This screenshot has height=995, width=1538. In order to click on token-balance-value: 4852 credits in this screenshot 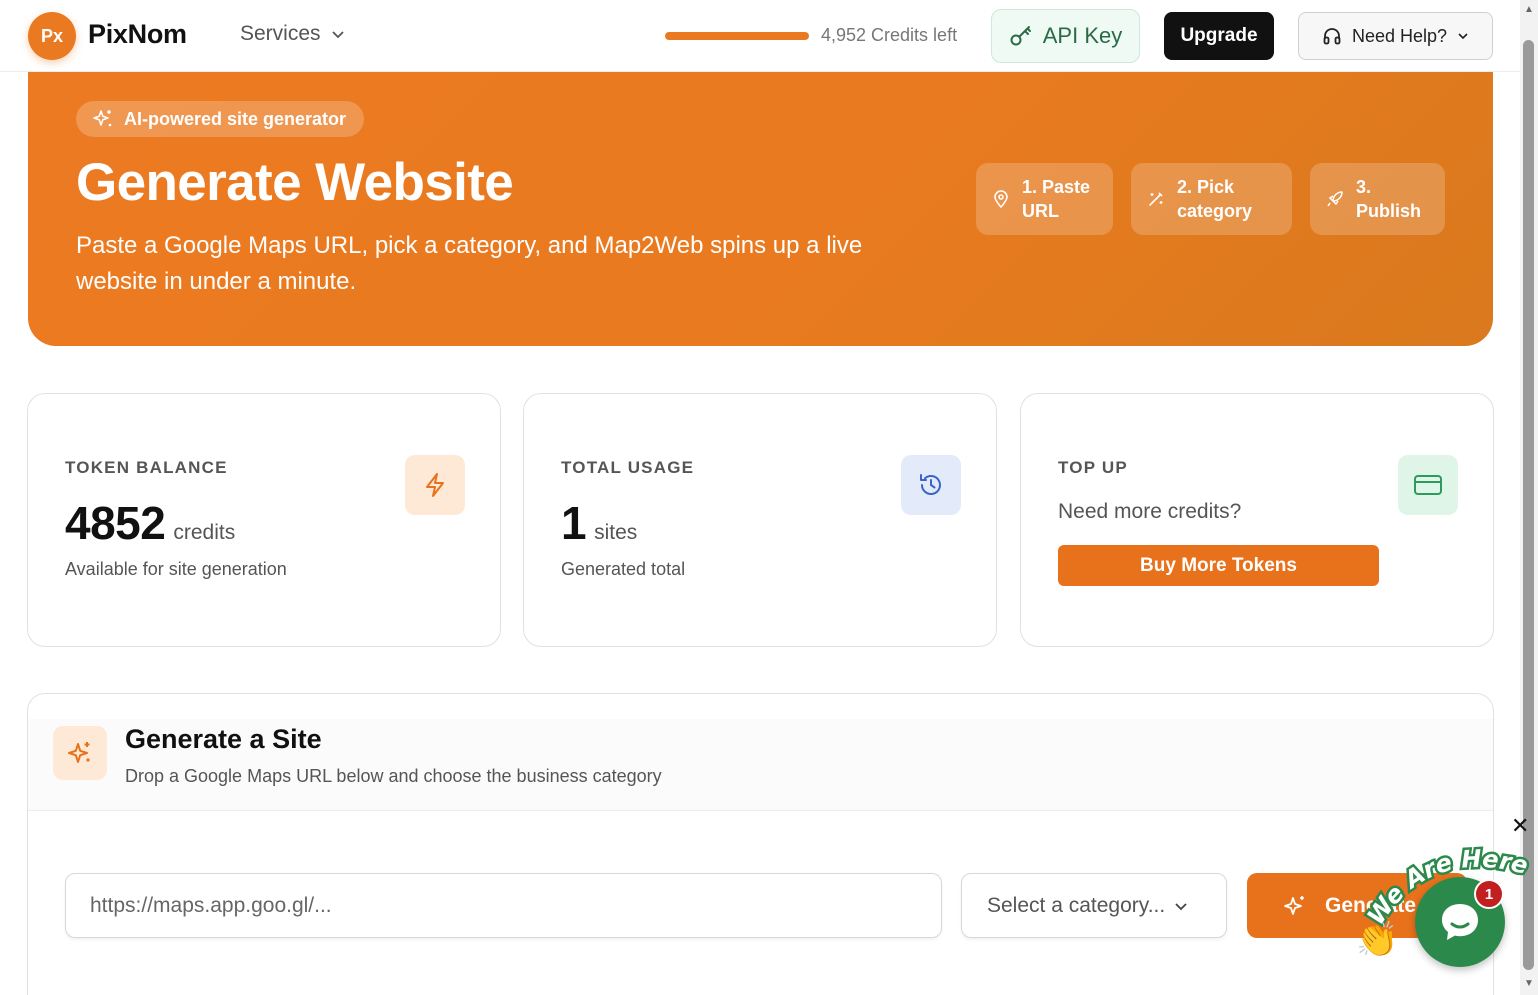, I will do `click(150, 523)`.